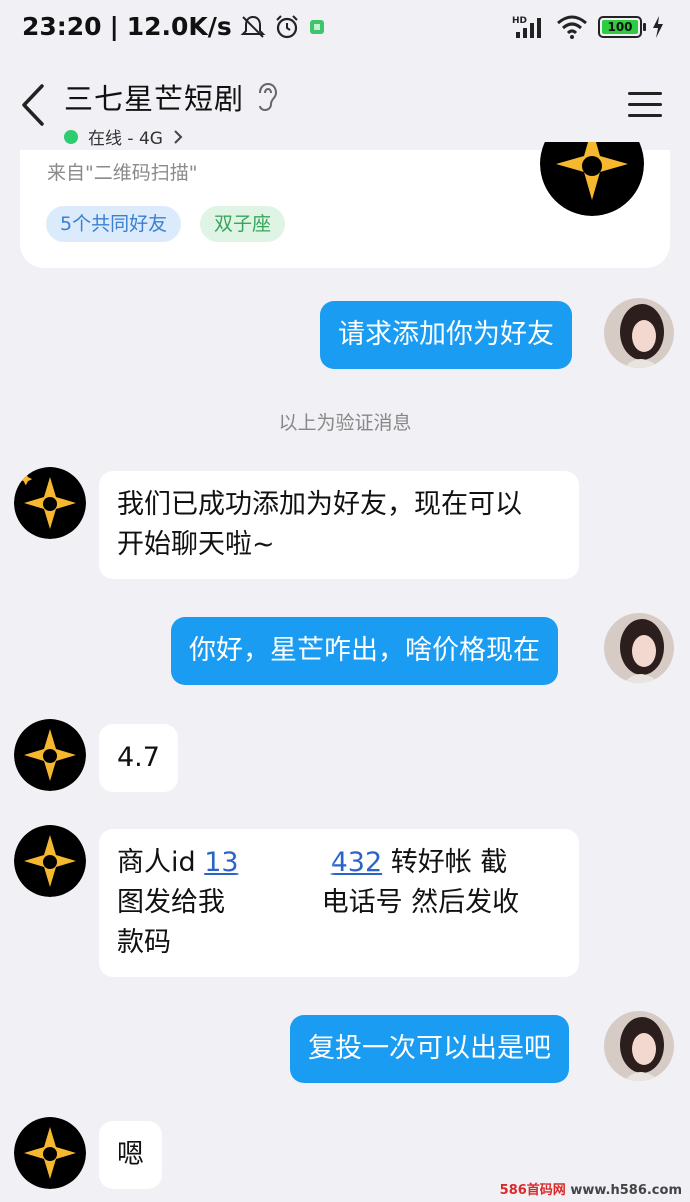 Image resolution: width=690 pixels, height=1202 pixels. Describe the element at coordinates (34, 105) in the screenshot. I see `back-arrow-icon` at that location.